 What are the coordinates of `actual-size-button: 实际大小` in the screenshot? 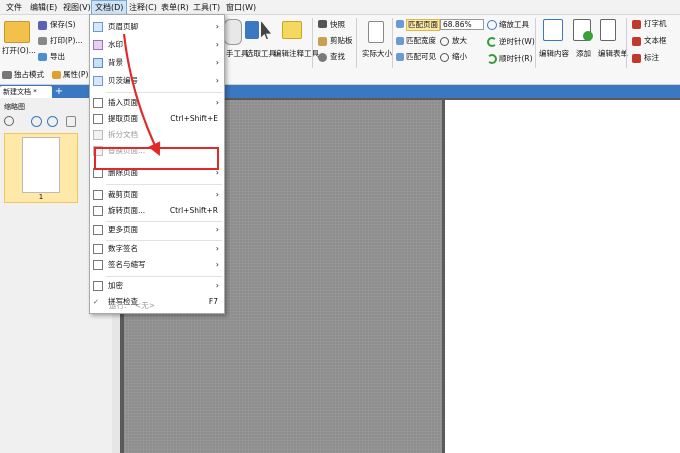 It's located at (377, 54).